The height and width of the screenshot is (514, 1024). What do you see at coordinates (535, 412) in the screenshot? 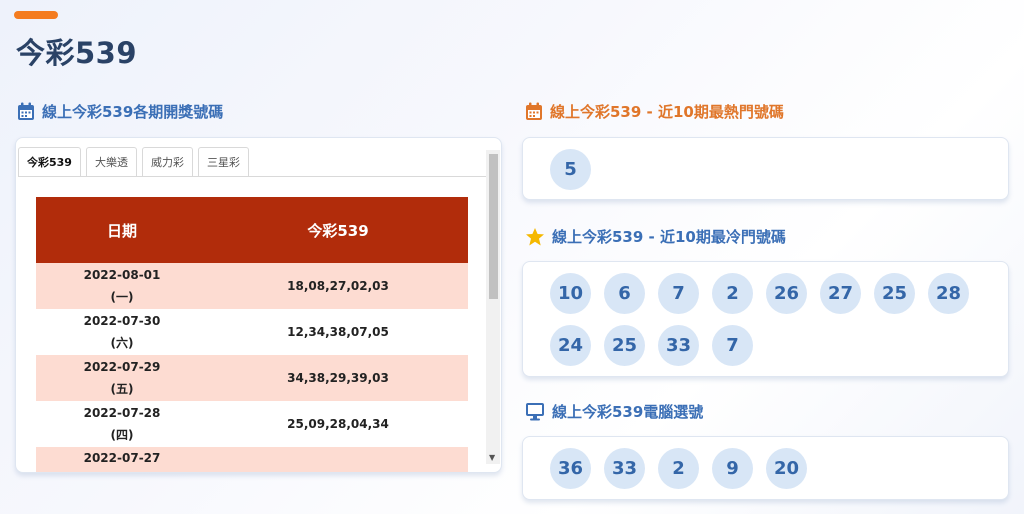
I see `monitor-icon` at bounding box center [535, 412].